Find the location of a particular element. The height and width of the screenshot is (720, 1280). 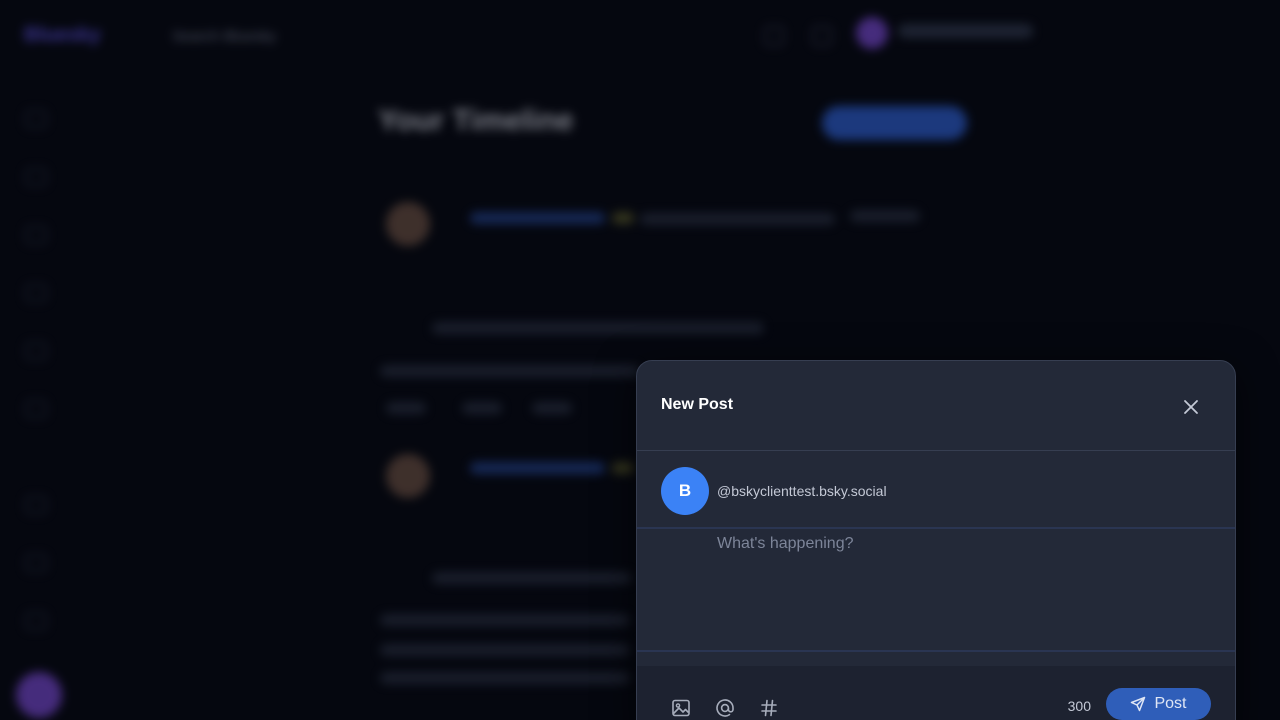

settings-icon is located at coordinates (822, 36).